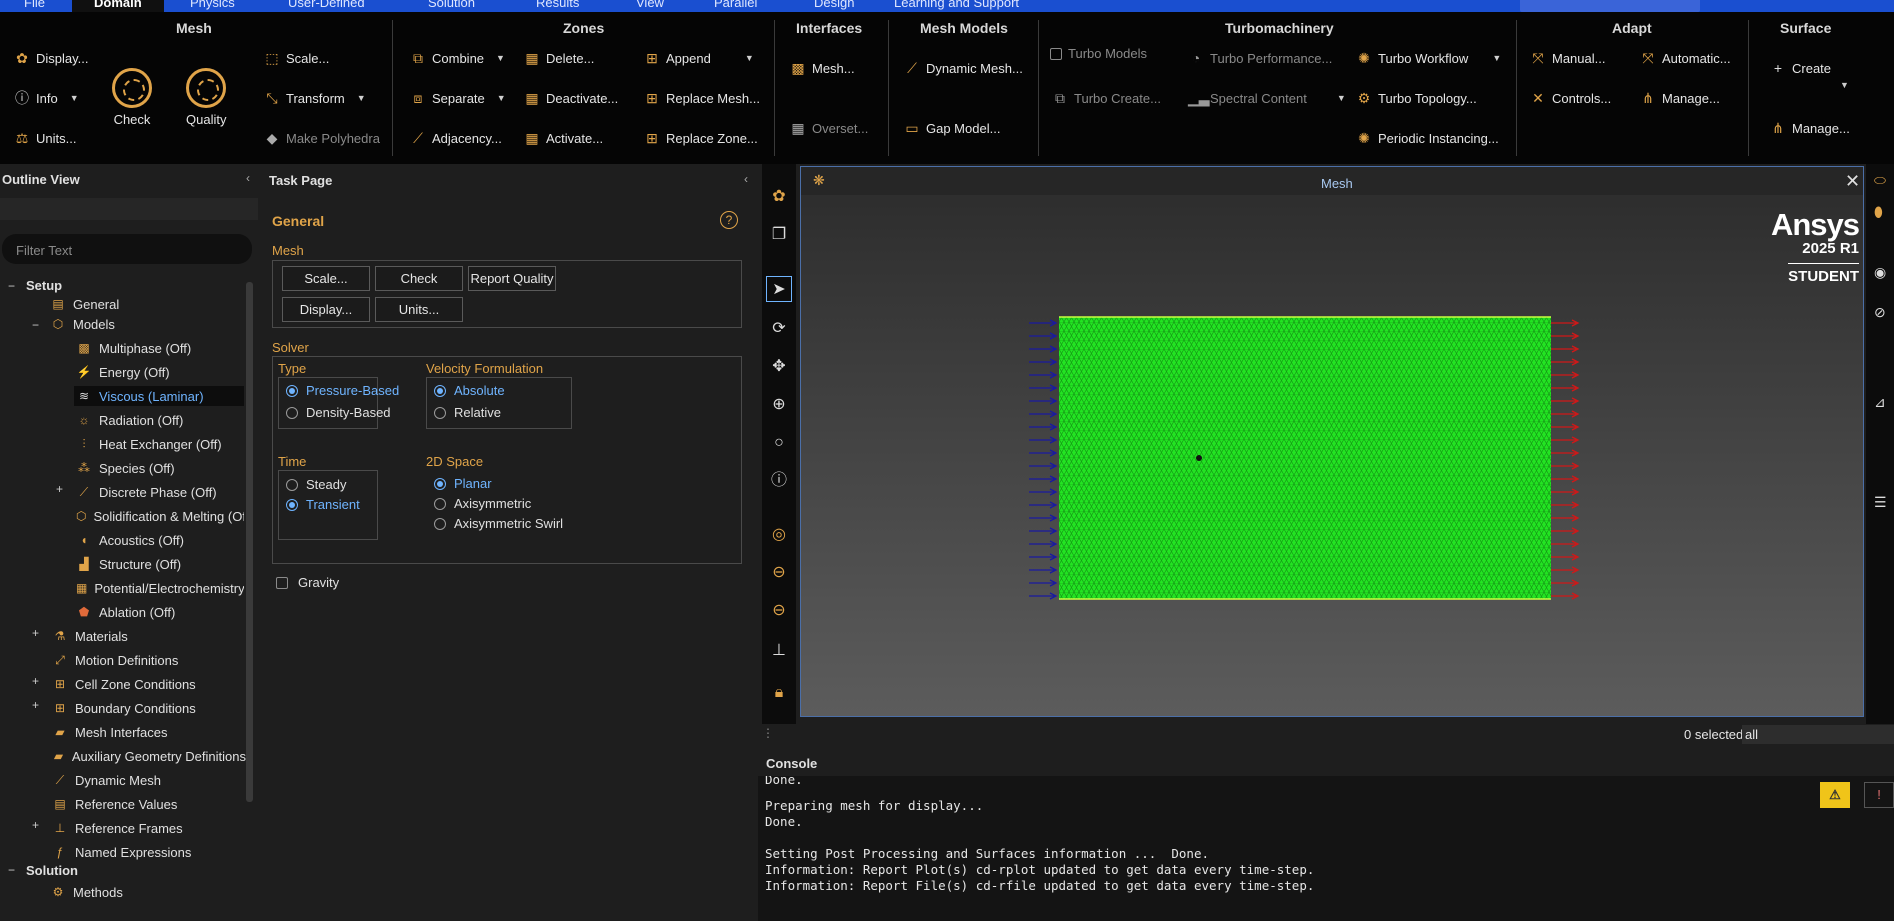 This screenshot has height=921, width=1894. What do you see at coordinates (115, 660) in the screenshot?
I see `tree-item-motion-definitions: ⤢ Motion Definitions` at bounding box center [115, 660].